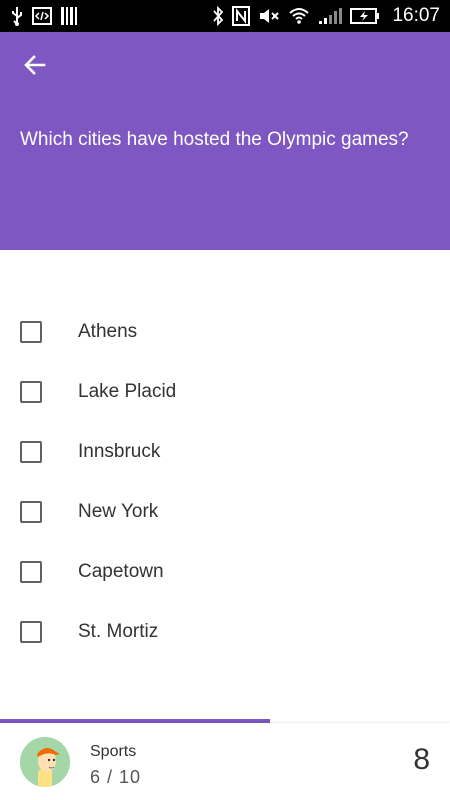  I want to click on quiz-footer: Sports 6 / 10 8, so click(225, 761).